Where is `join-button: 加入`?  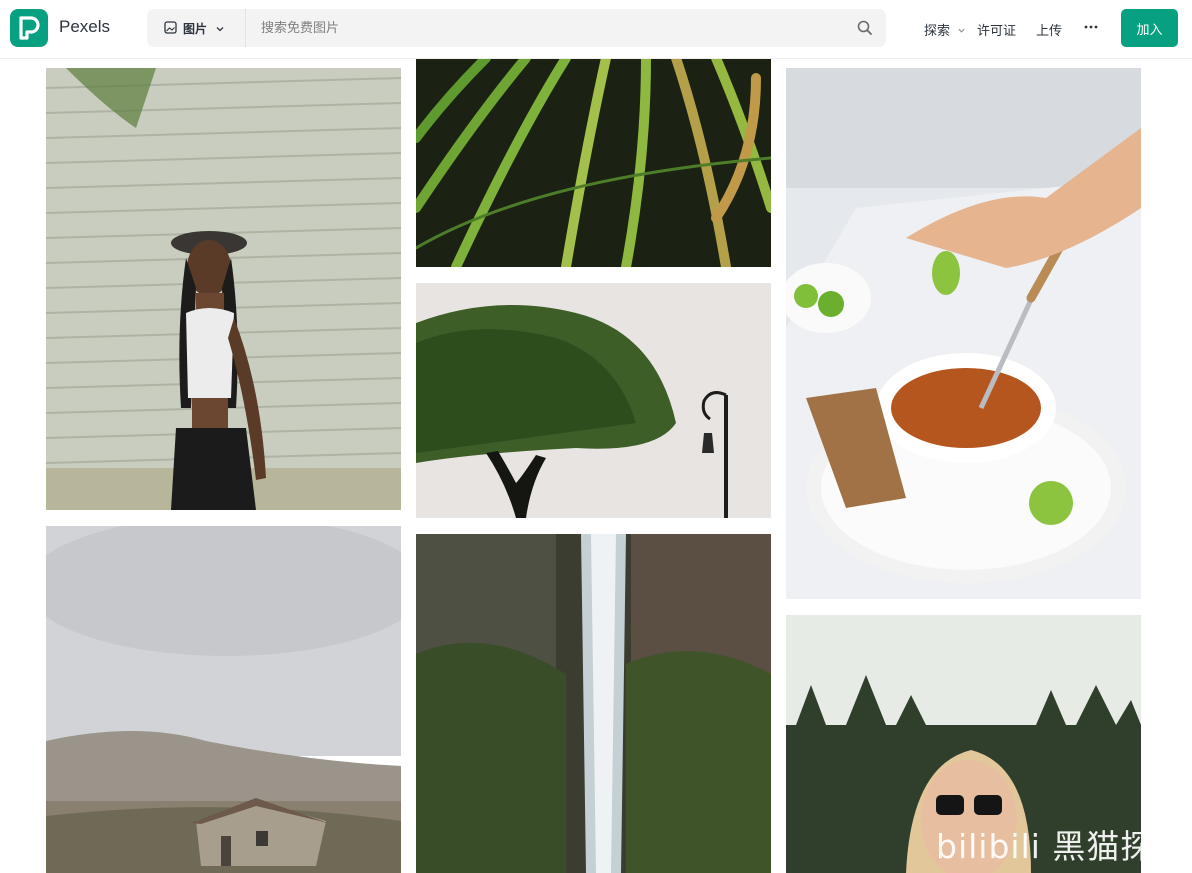 join-button: 加入 is located at coordinates (1149, 28).